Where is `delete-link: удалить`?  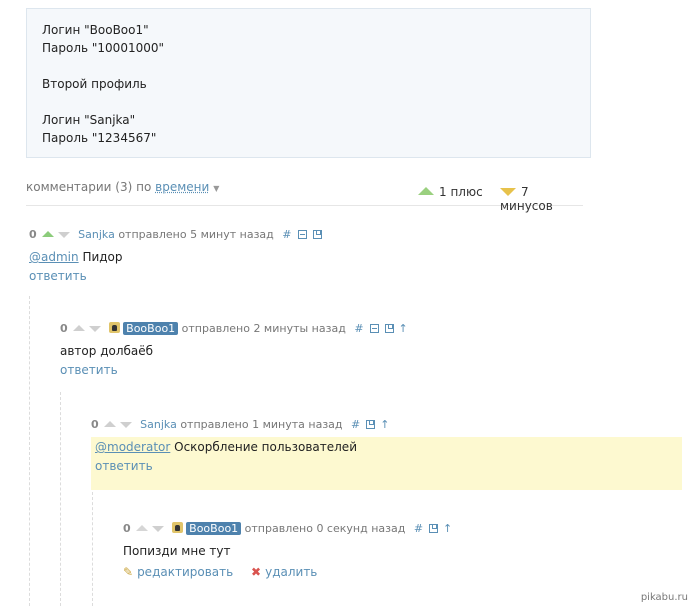 delete-link: удалить is located at coordinates (291, 572).